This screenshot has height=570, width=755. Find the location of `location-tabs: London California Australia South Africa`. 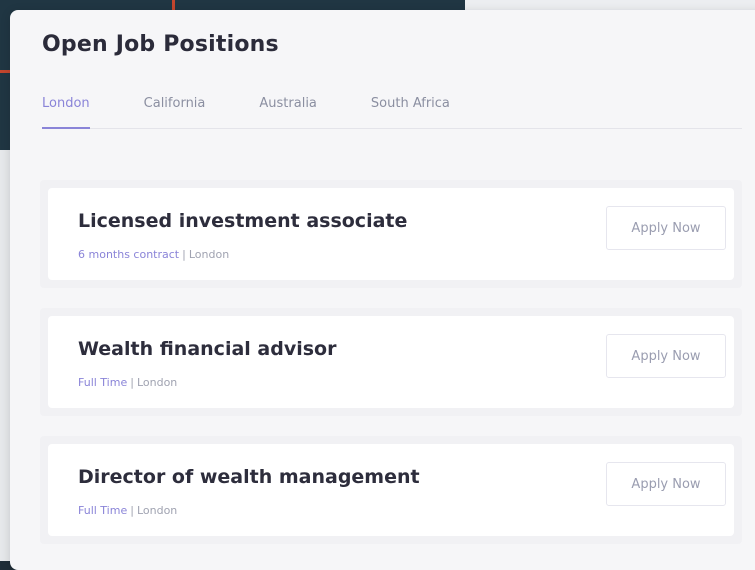

location-tabs: London California Australia South Africa is located at coordinates (392, 111).